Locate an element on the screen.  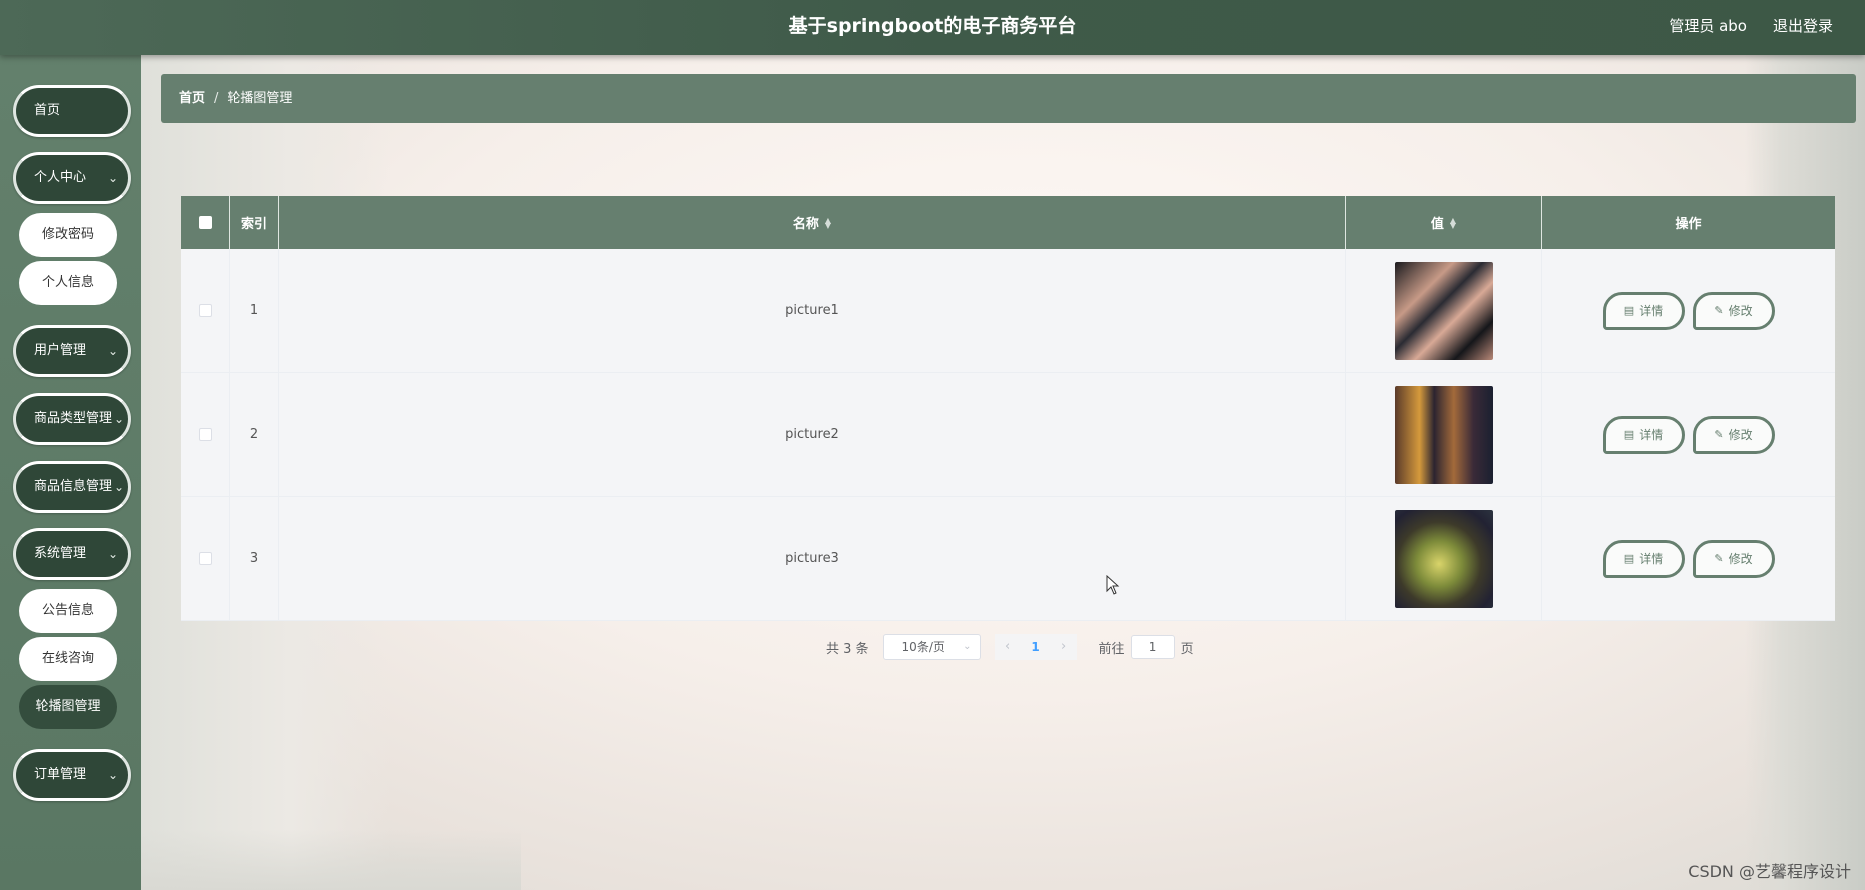
table-header: 索引 名称 ▲ ▼ 值 ▲ ▼ 操作 is located at coordinates (1008, 222).